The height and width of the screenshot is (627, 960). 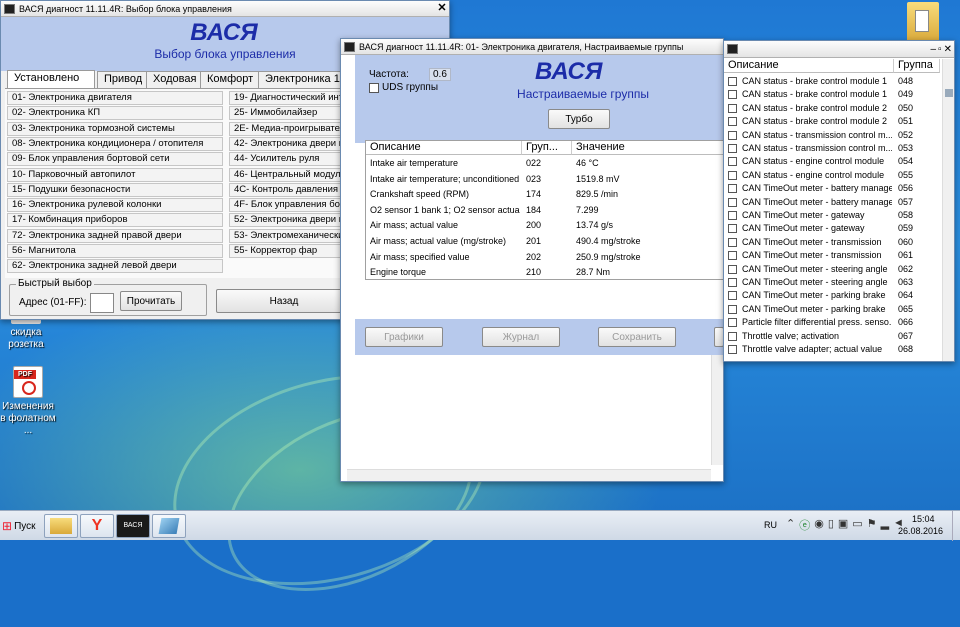 What do you see at coordinates (293, 143) in the screenshot?
I see `unit-item: 42- Электроника двери водит` at bounding box center [293, 143].